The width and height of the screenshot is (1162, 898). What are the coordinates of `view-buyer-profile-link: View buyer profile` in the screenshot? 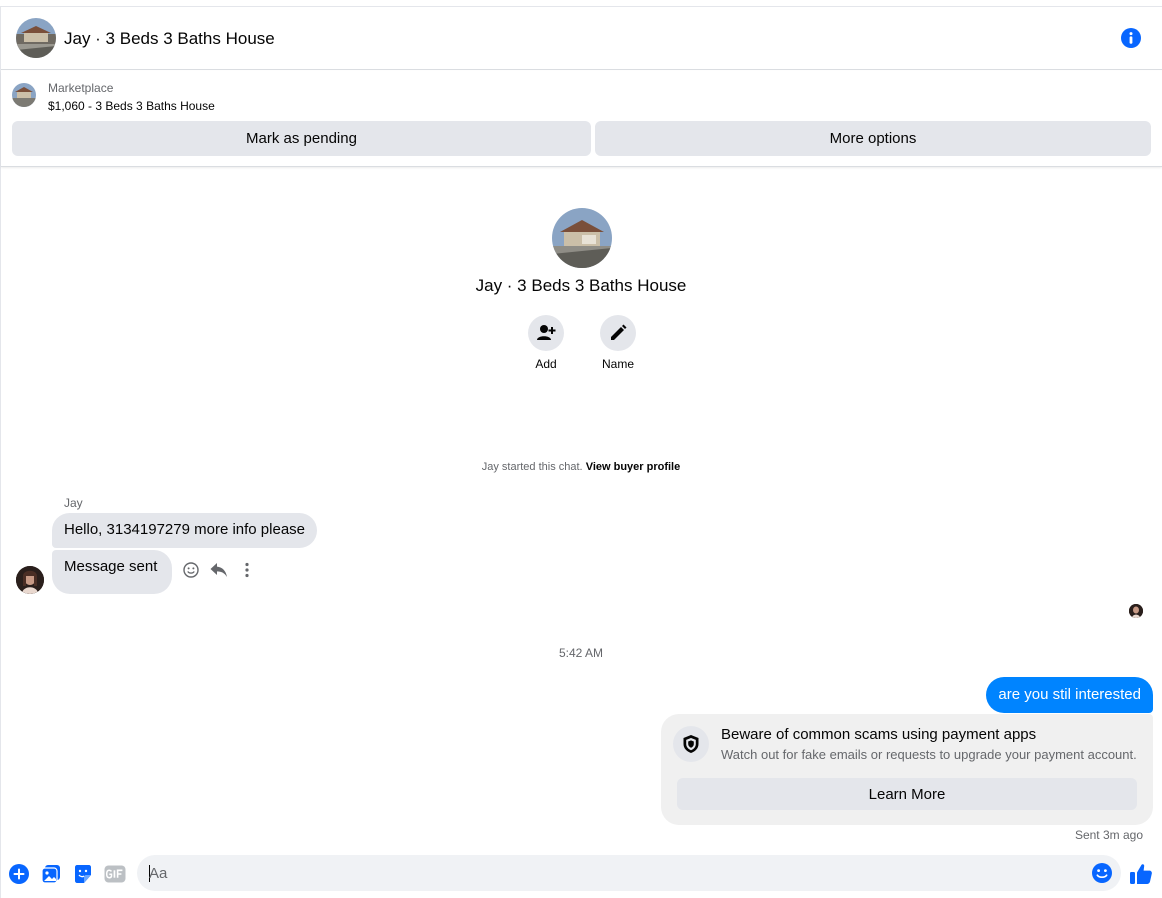 It's located at (633, 467).